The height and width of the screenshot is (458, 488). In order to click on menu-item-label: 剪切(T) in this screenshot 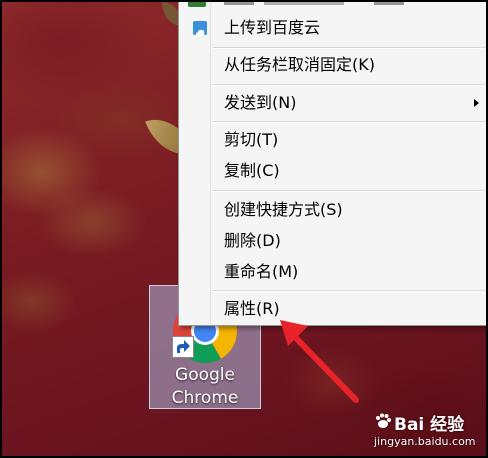, I will do `click(251, 139)`.